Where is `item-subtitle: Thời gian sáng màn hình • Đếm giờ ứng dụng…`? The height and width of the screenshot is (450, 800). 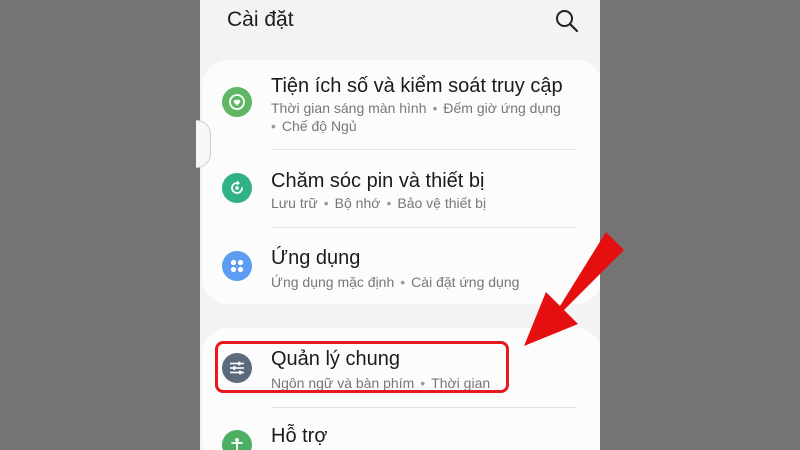 item-subtitle: Thời gian sáng màn hình • Đếm giờ ứng dụng… is located at coordinates (430, 117).